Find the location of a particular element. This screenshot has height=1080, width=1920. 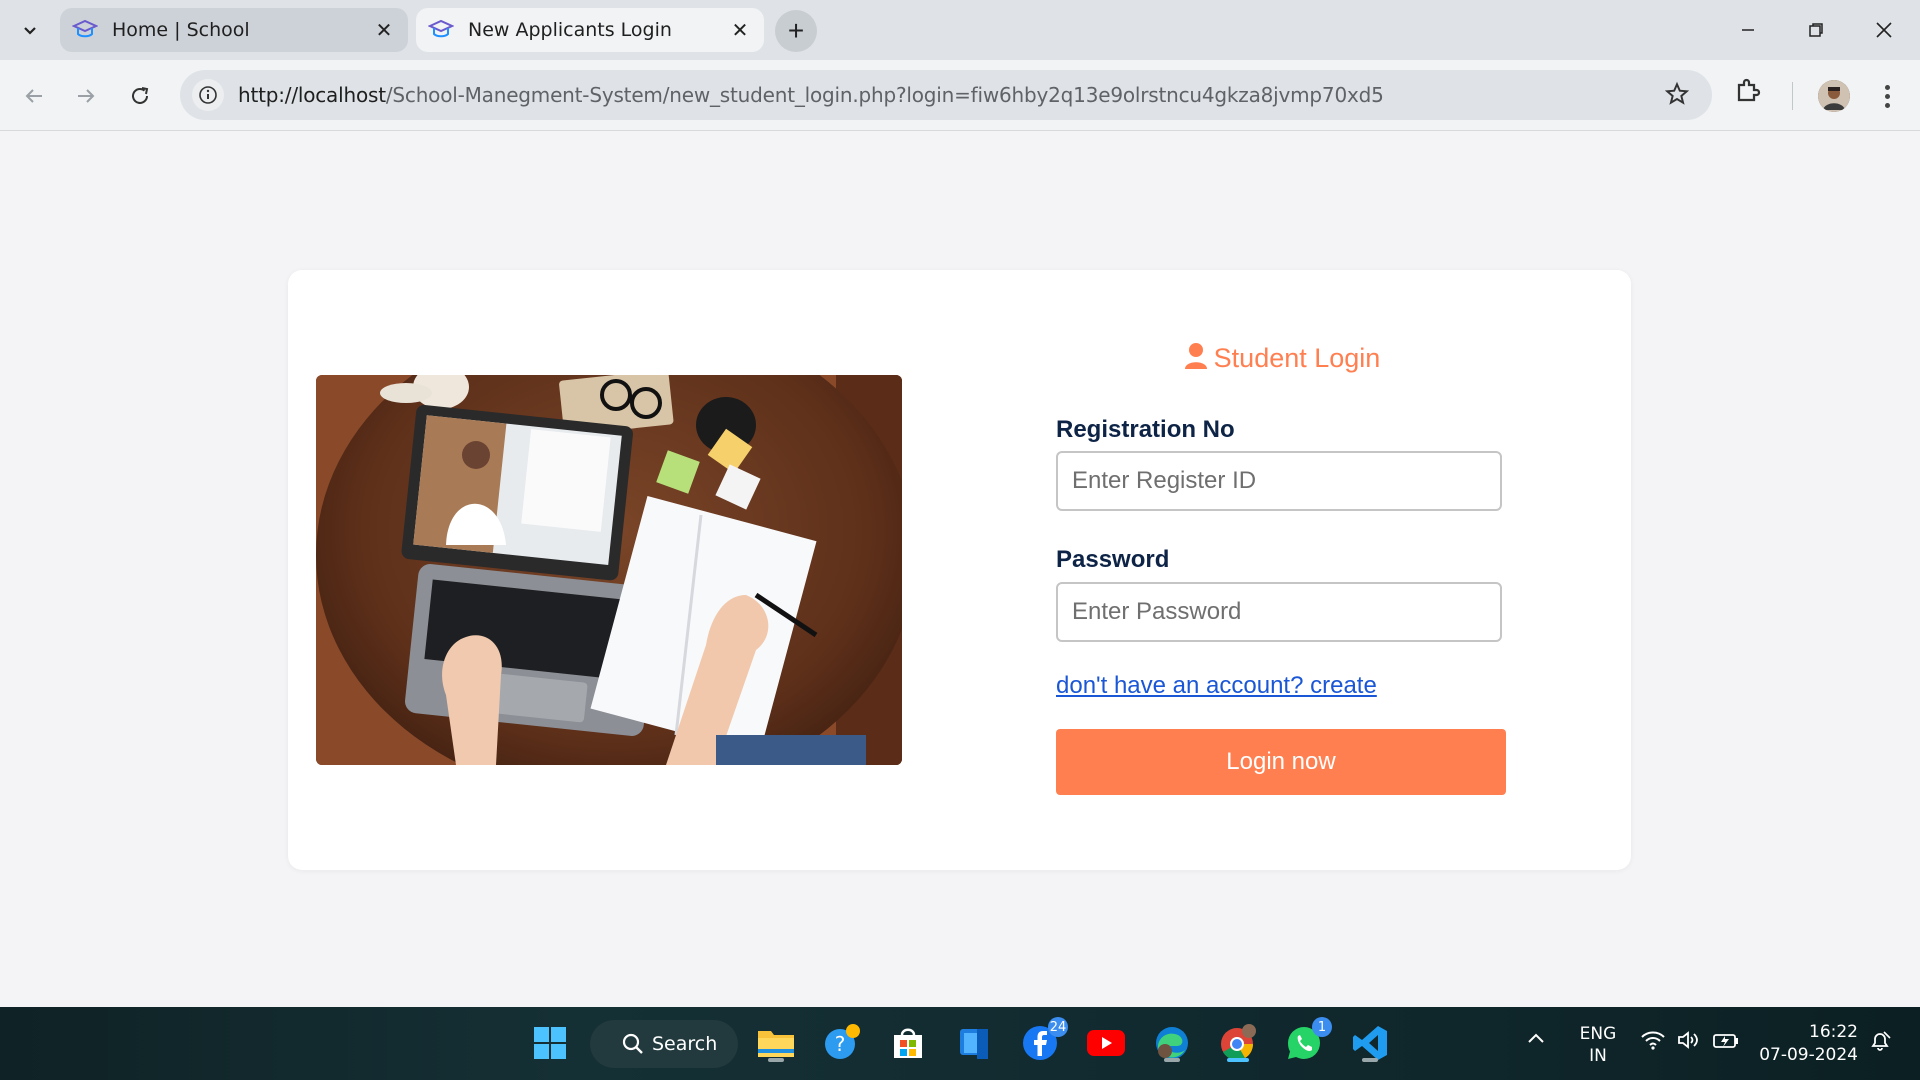

site-info-icon is located at coordinates (208, 95).